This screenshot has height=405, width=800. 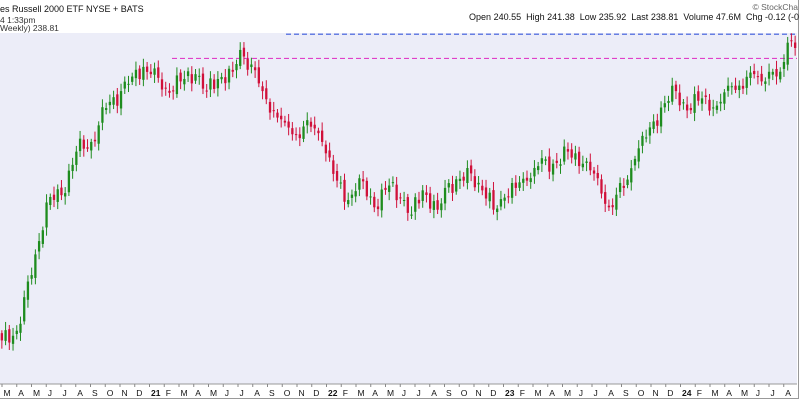 What do you see at coordinates (29, 28) in the screenshot?
I see `series-label: Weekly) 238.81` at bounding box center [29, 28].